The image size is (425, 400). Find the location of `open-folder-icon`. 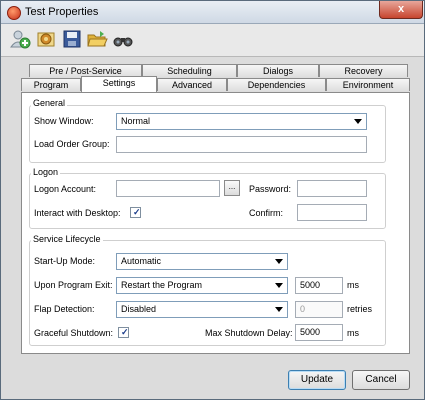

open-folder-icon is located at coordinates (97, 39).